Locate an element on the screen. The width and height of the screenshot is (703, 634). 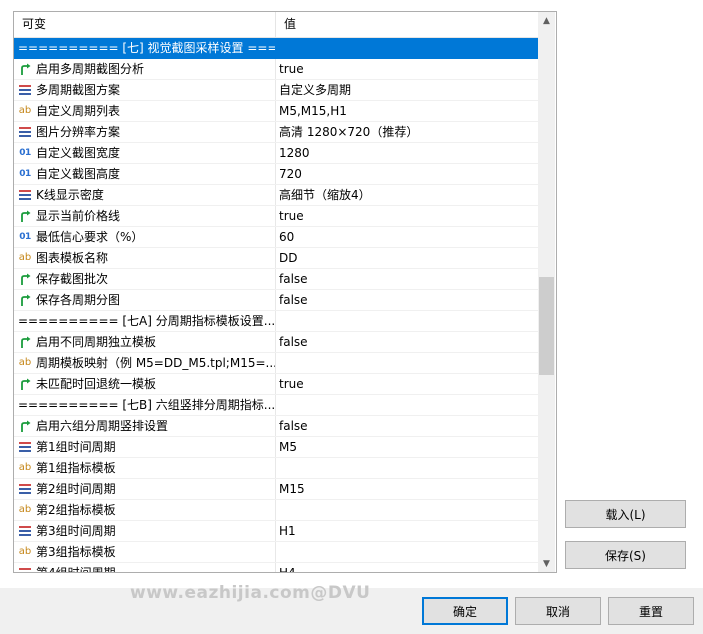
parameter-row: 多周期截图方案 自定义多周期 is located at coordinates (276, 90).